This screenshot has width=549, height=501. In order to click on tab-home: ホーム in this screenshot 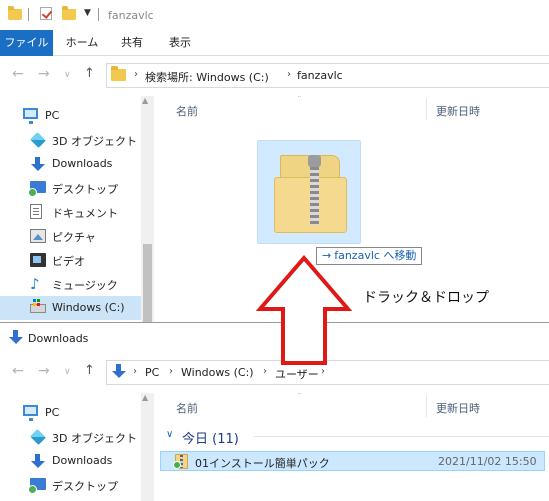, I will do `click(82, 43)`.